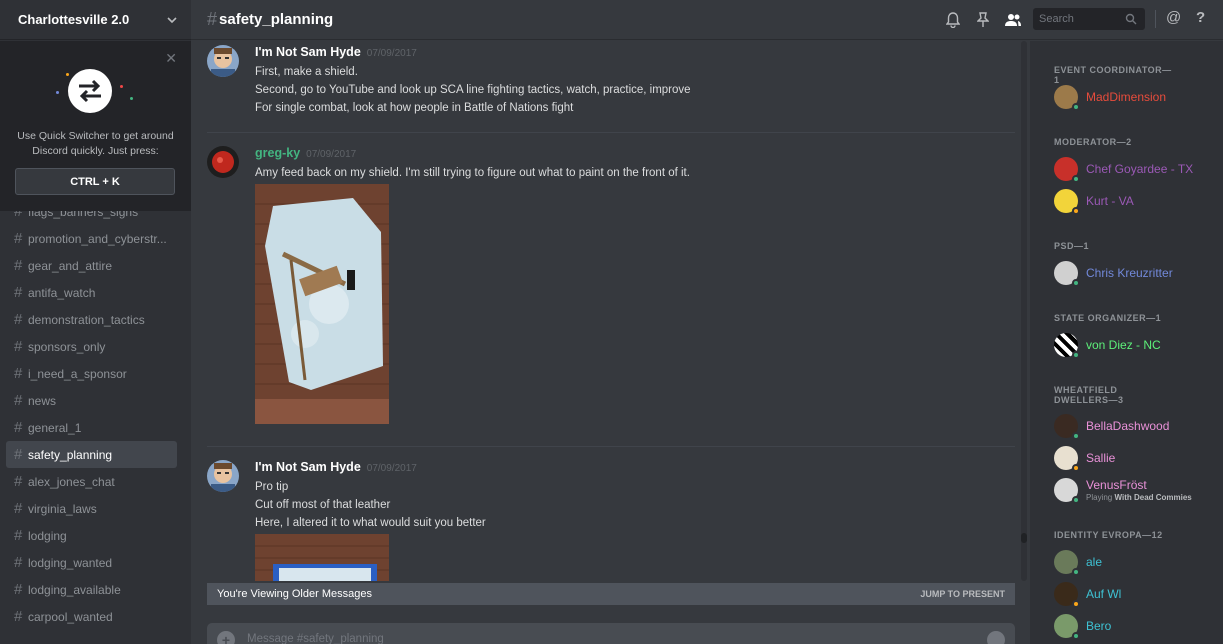  I want to click on shield-image, so click(322, 304).